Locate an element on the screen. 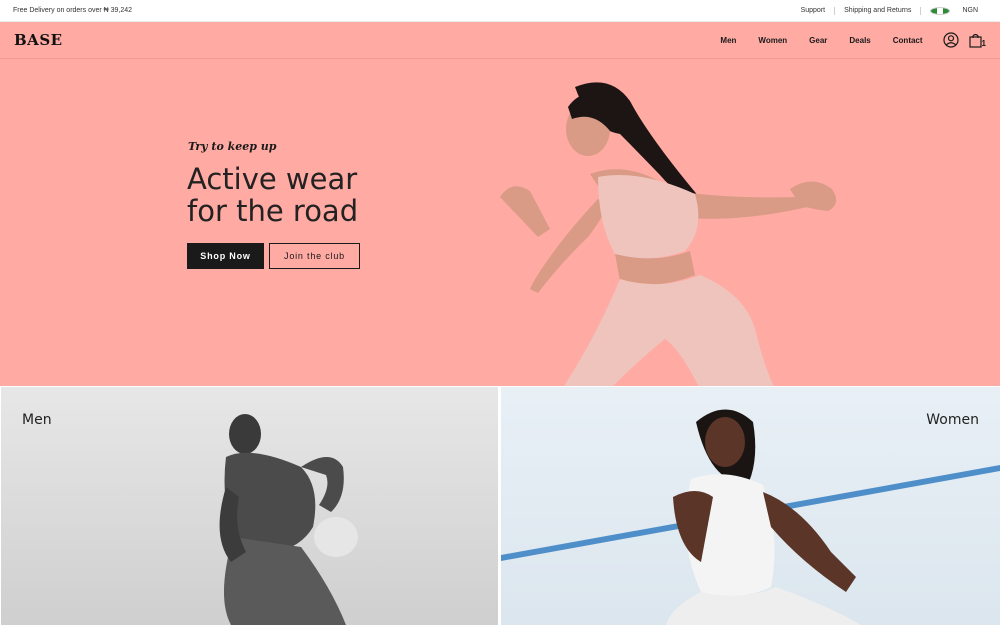 This screenshot has height=625, width=1000. shipping-returns-link: Shipping and Returns is located at coordinates (877, 10).